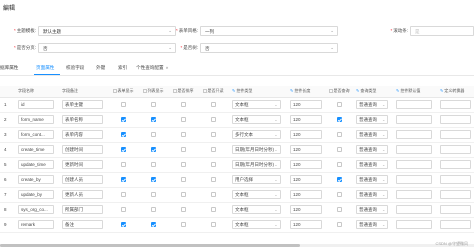  Describe the element at coordinates (442, 31) in the screenshot. I see `scroll-bar-select: 是` at that location.